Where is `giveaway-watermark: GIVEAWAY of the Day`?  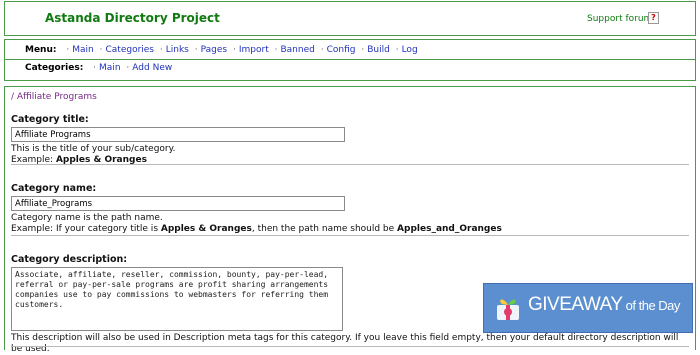
giveaway-watermark: GIVEAWAY of the Day is located at coordinates (588, 308).